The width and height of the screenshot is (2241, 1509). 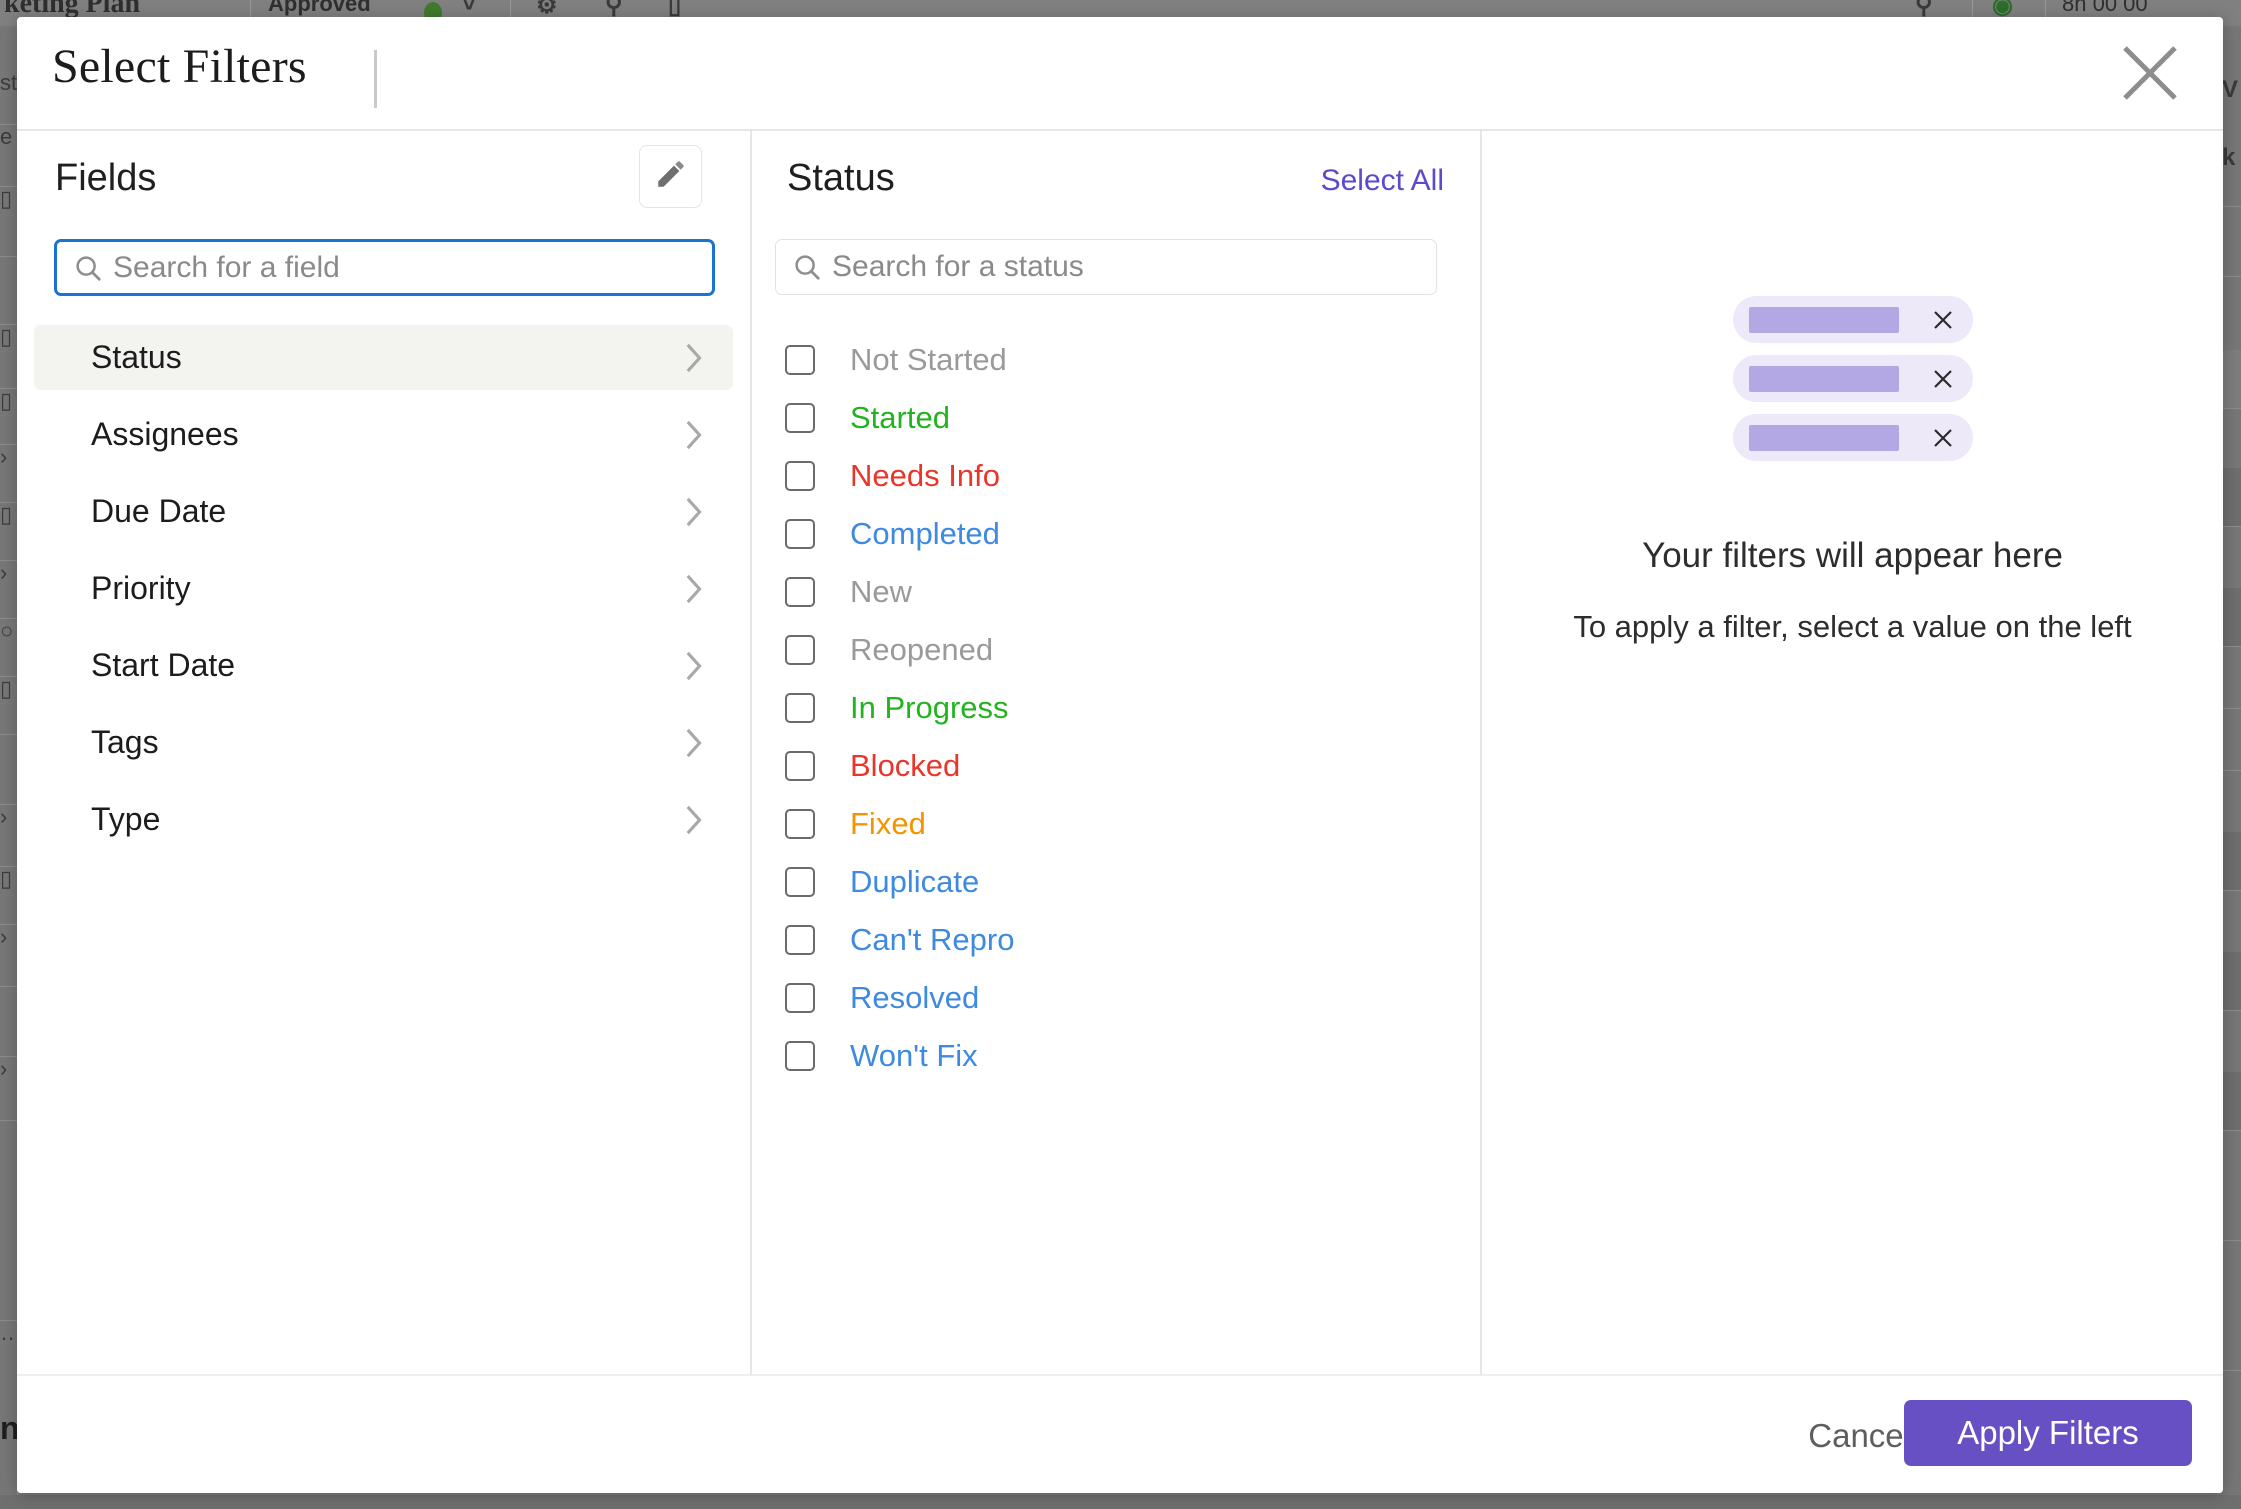 What do you see at coordinates (928, 359) in the screenshot?
I see `status-option-label: Not Started` at bounding box center [928, 359].